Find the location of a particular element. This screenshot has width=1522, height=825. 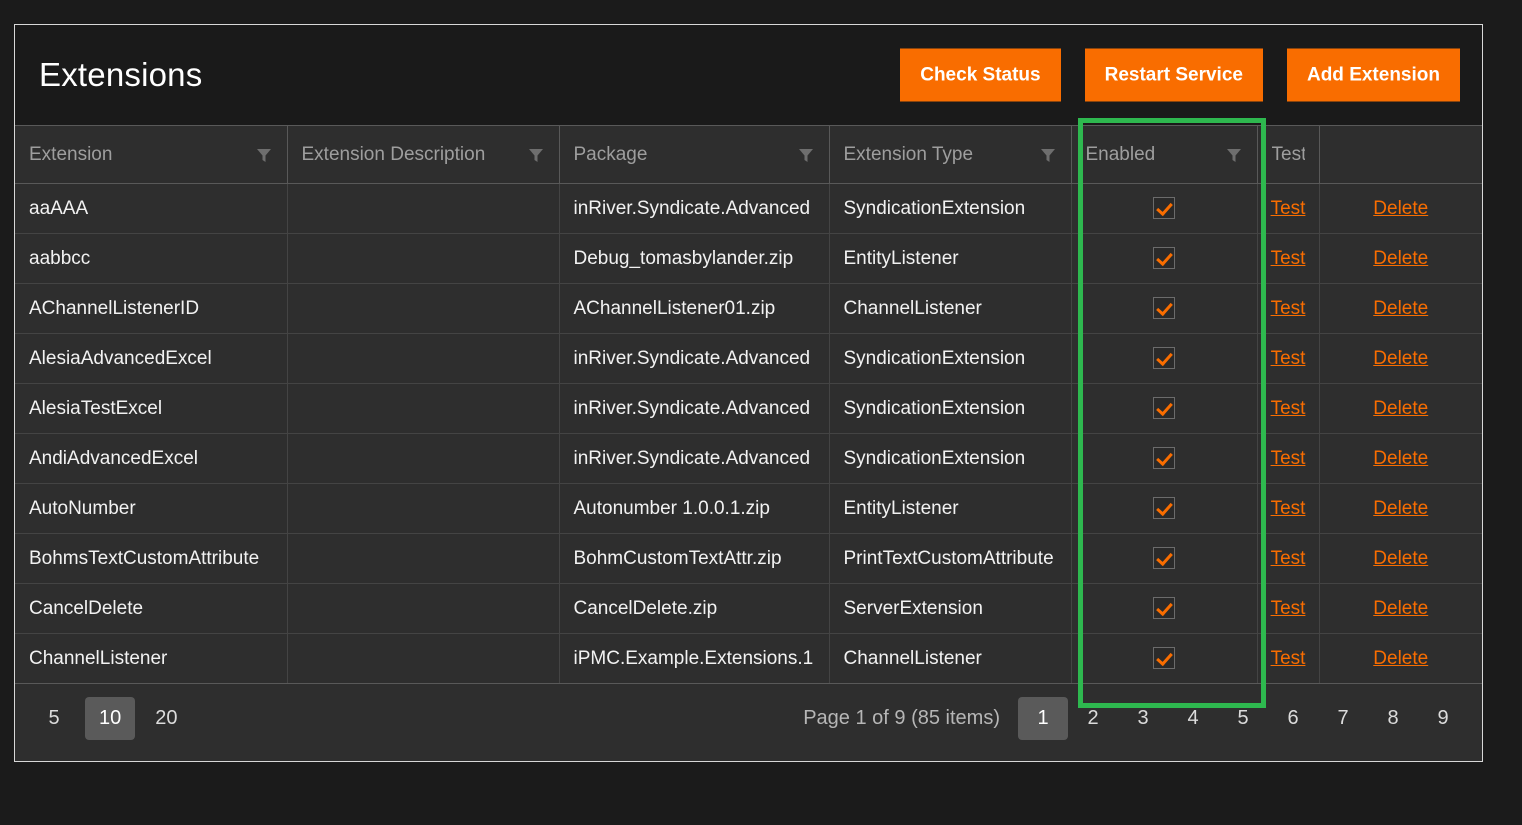

page-size-selector: 5 10 20 is located at coordinates (110, 718).